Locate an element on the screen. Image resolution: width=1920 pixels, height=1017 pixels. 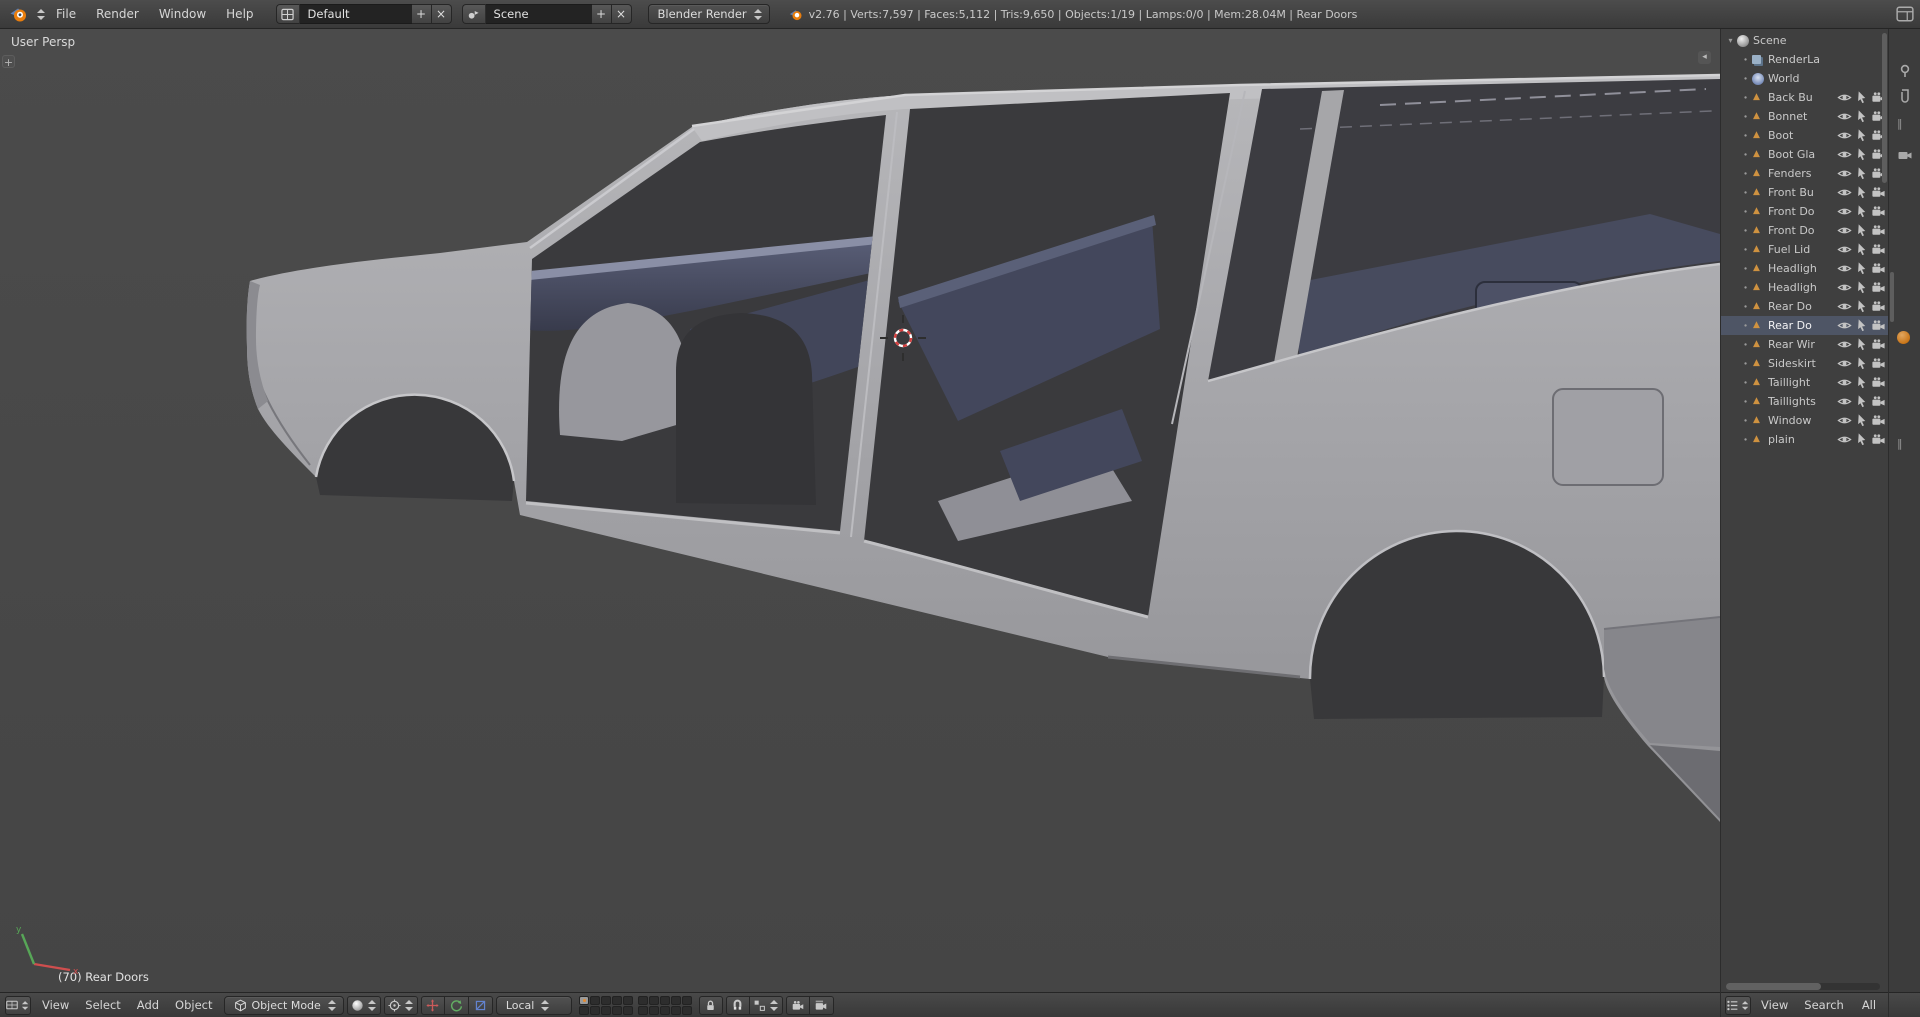
view3d-menu-item: Add is located at coordinates (148, 1005).